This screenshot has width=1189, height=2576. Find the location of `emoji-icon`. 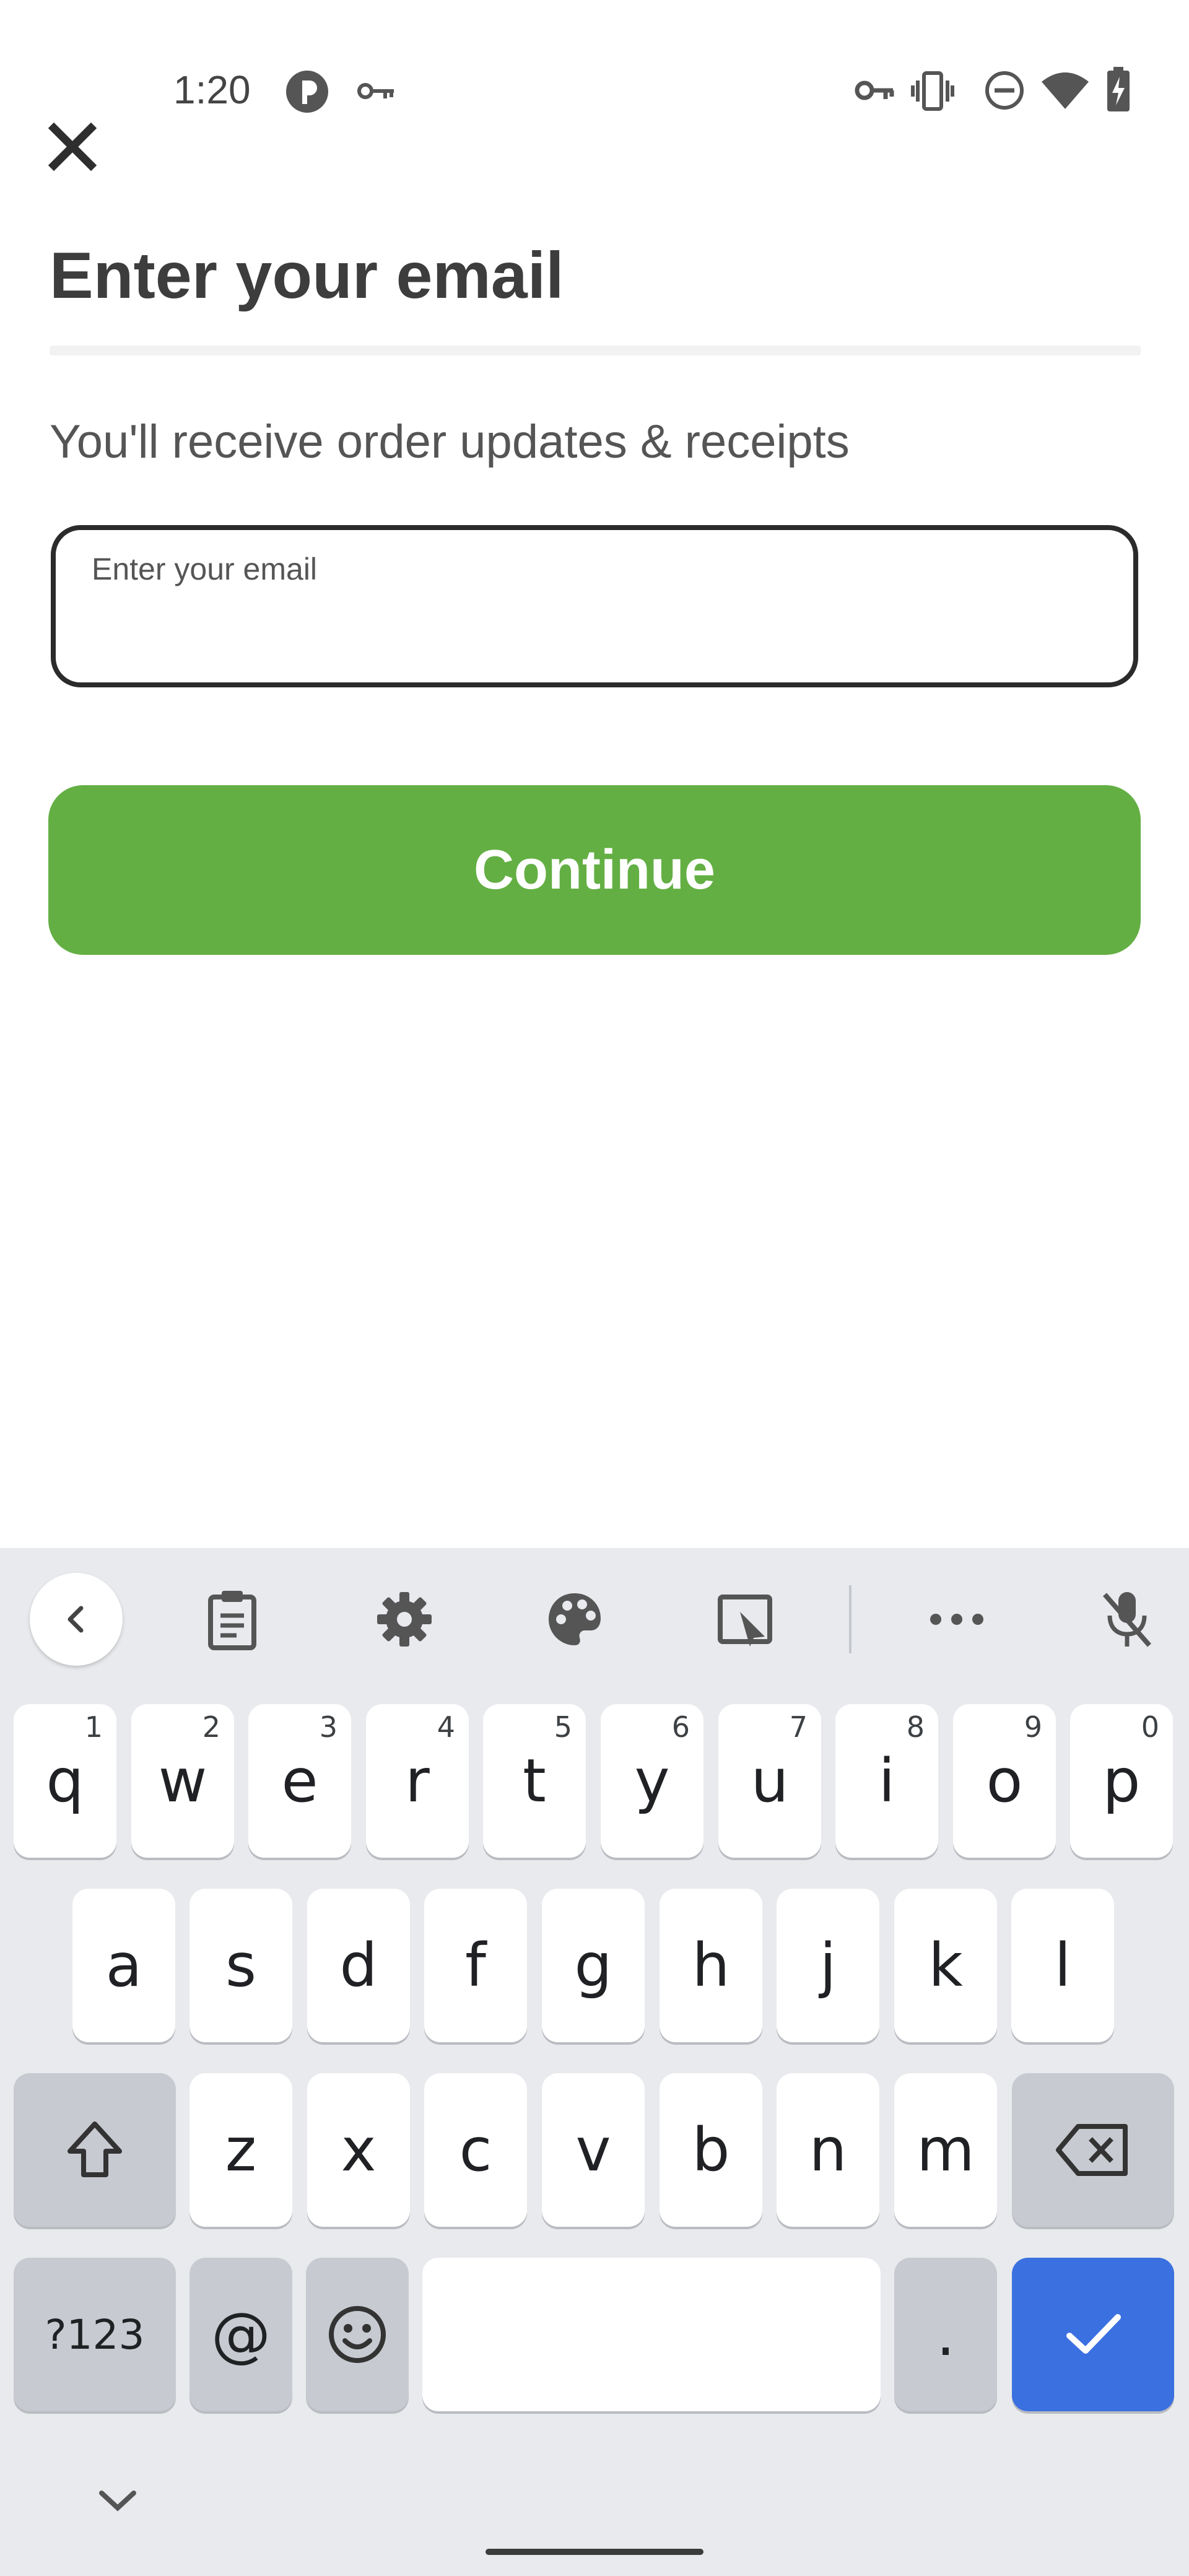

emoji-icon is located at coordinates (357, 2334).